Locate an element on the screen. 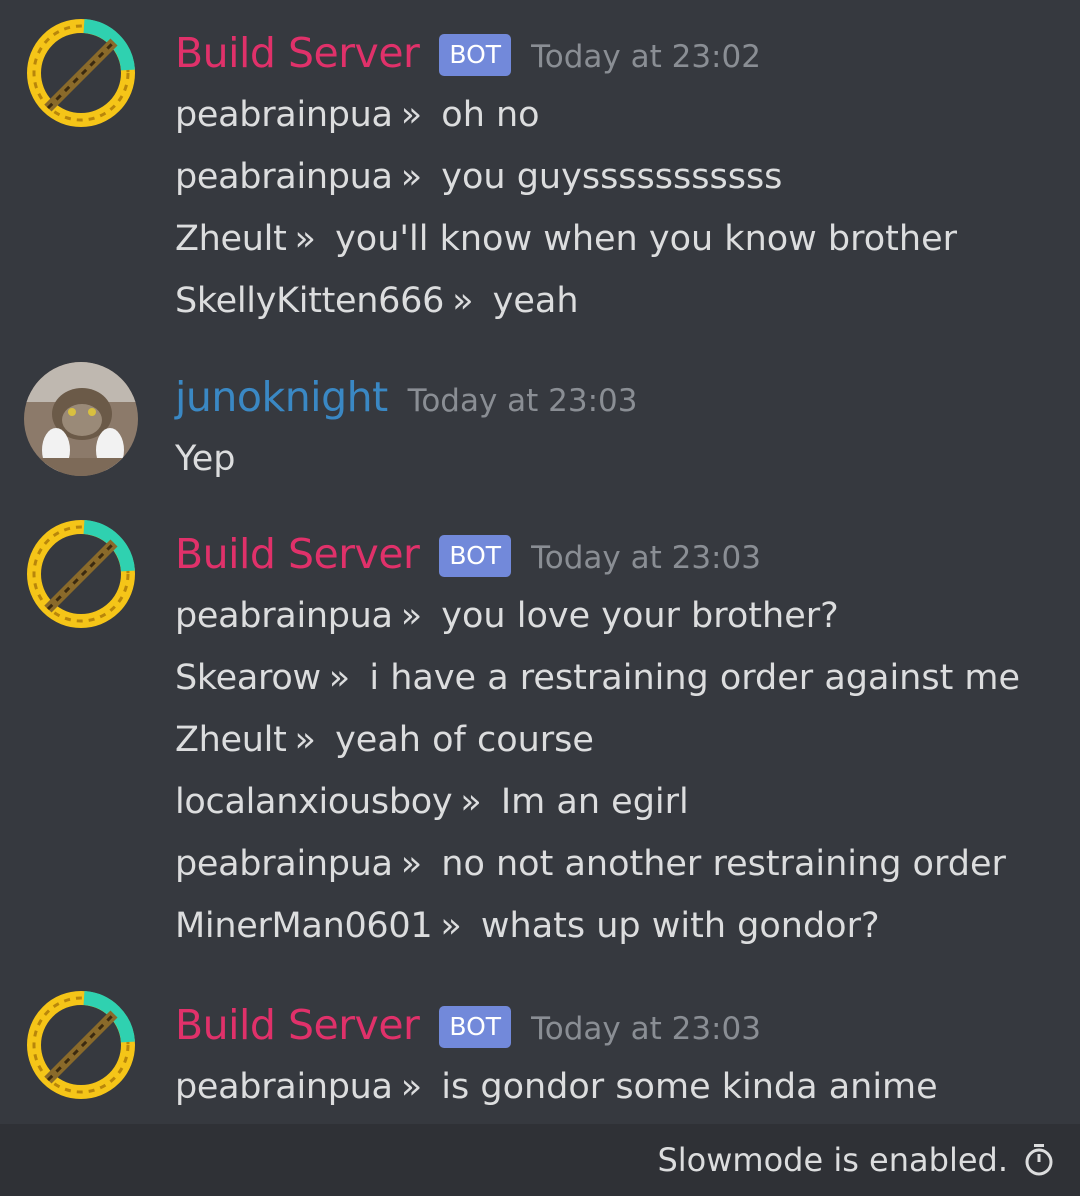  message-header: junoknight Today at 23:03 is located at coordinates (627, 397).